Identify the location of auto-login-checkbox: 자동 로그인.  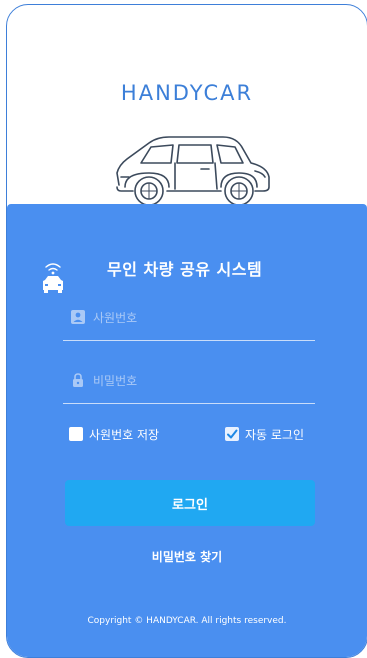
(264, 434).